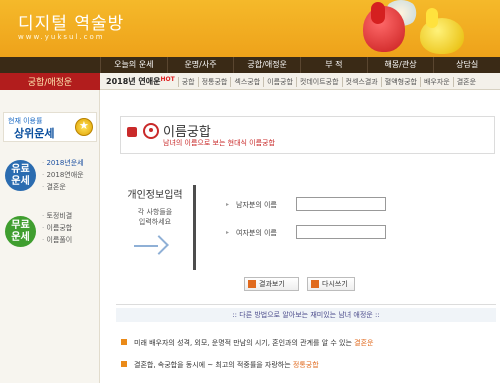  What do you see at coordinates (220, 365) in the screenshot?
I see `note-traditional: 결혼합, 속궁합을 동시에 ~ 최고의 적중률을 자랑하는 정통궁합` at bounding box center [220, 365].